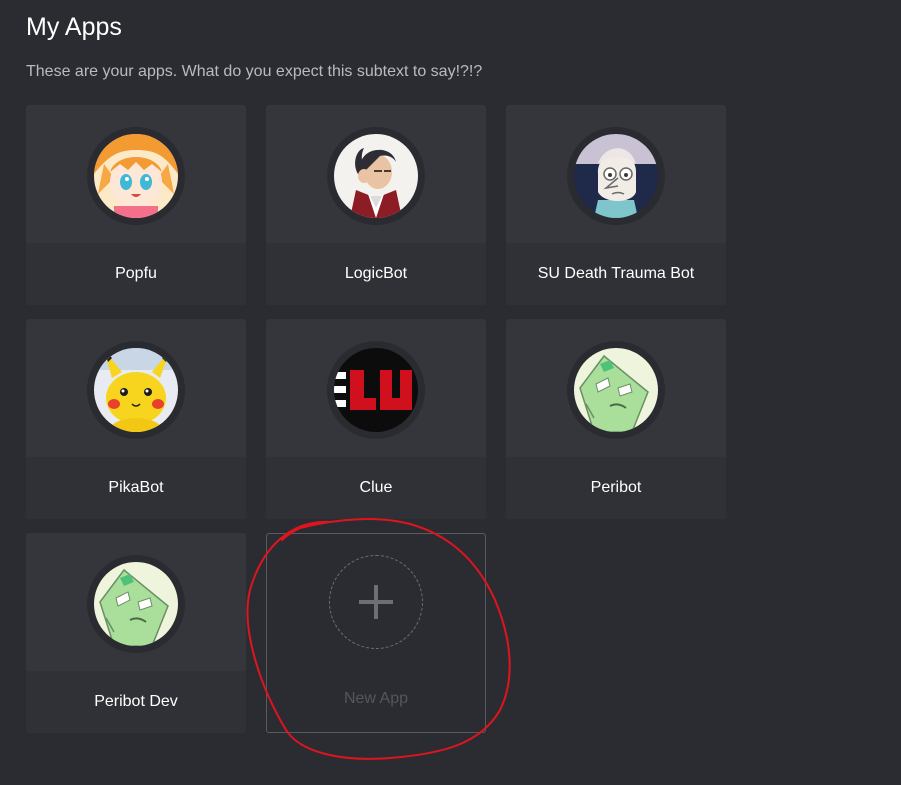 This screenshot has width=901, height=785. I want to click on app-name: SU Death Trauma Bot, so click(616, 273).